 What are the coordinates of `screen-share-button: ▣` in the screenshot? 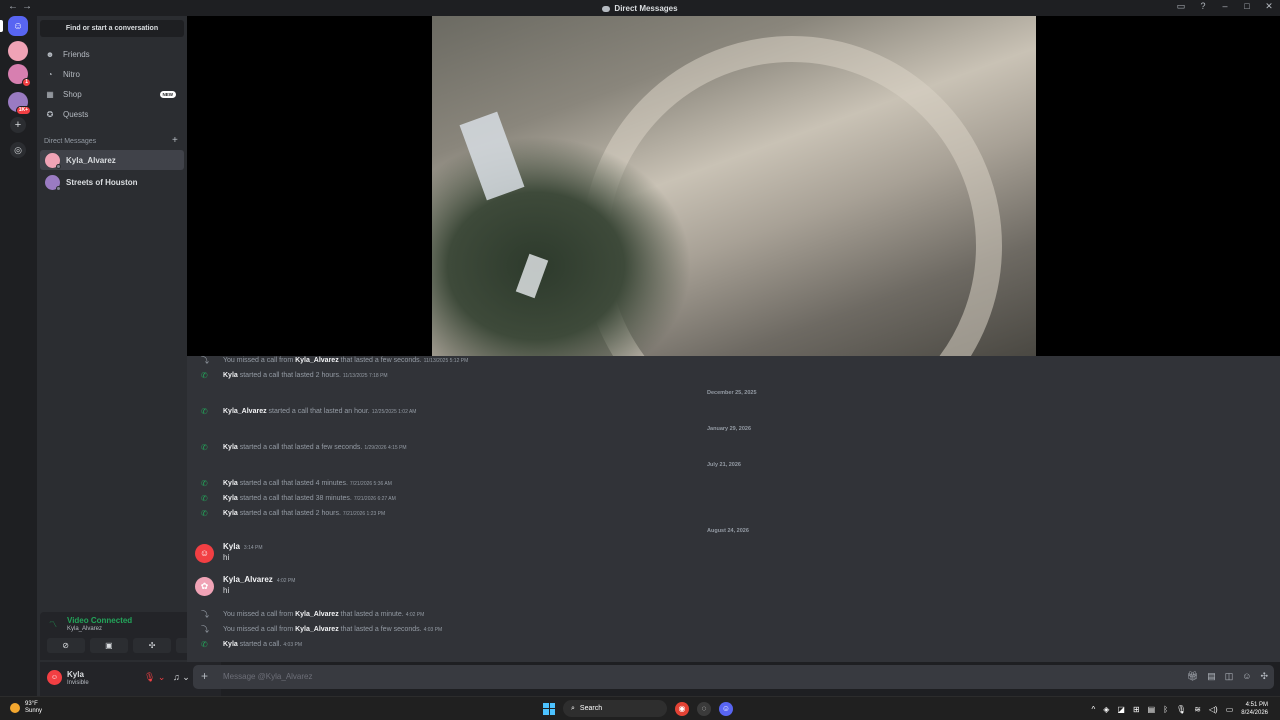 It's located at (108, 645).